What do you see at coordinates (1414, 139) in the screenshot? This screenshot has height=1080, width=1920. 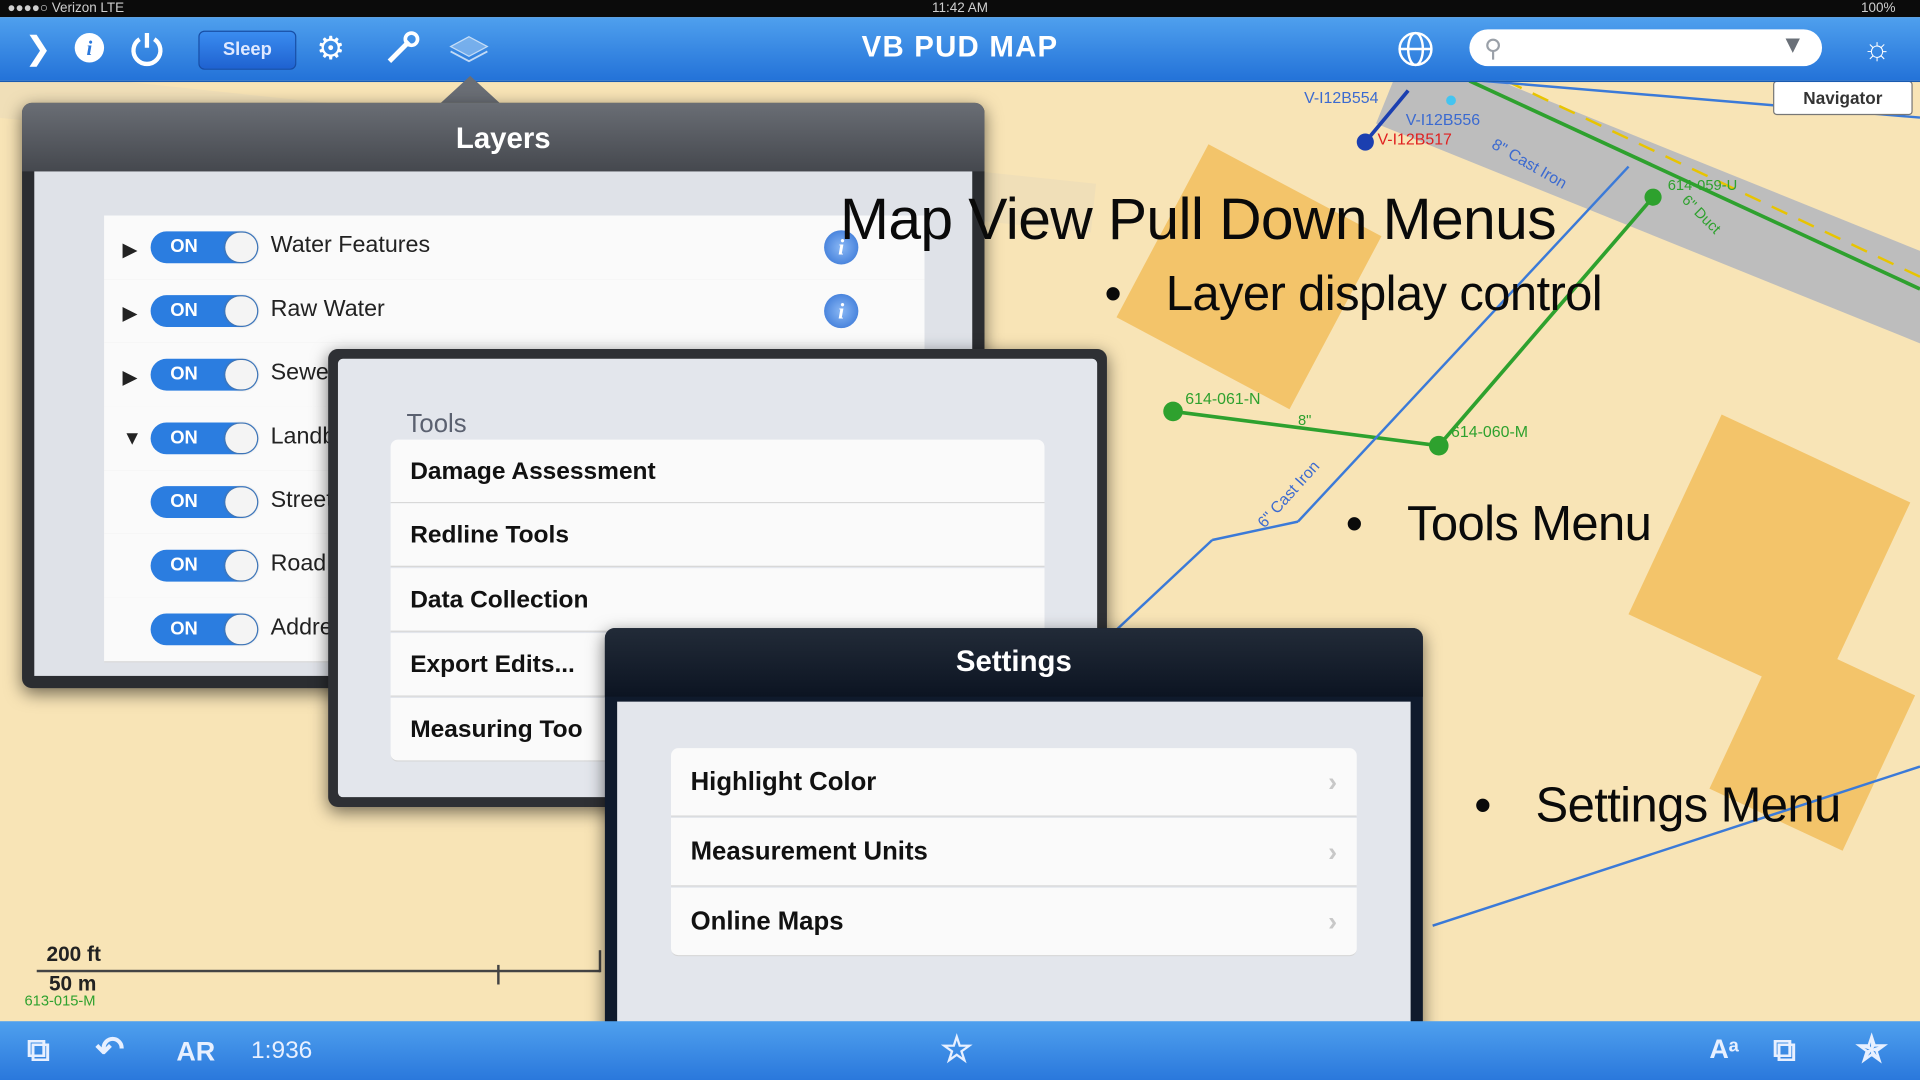 I see `map-label: V-I12B517` at bounding box center [1414, 139].